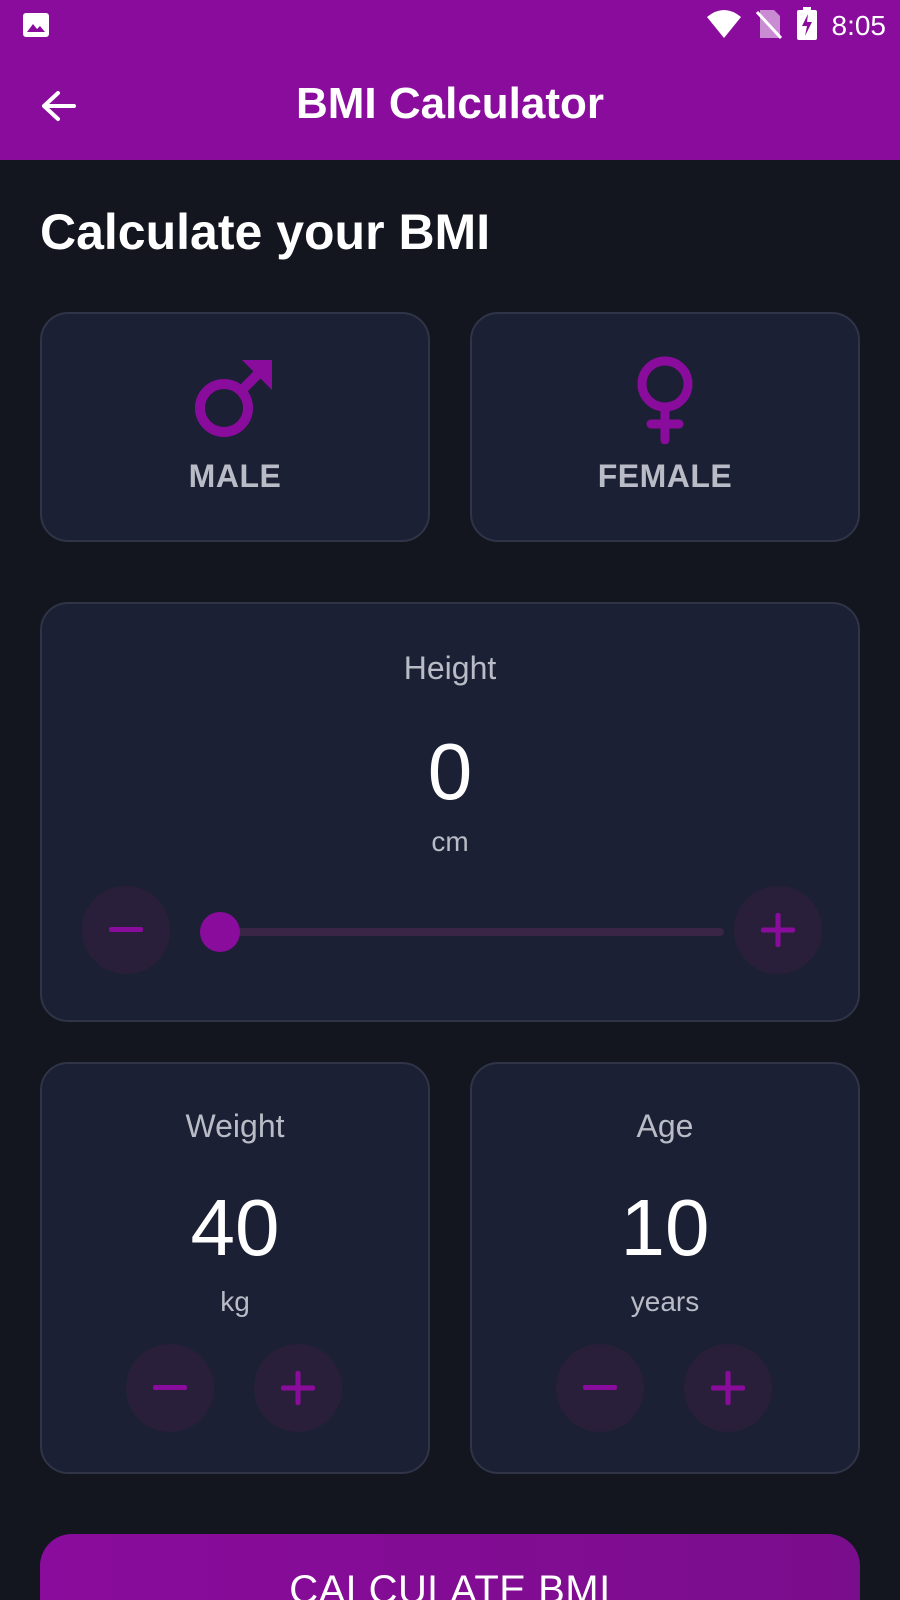  What do you see at coordinates (450, 1567) in the screenshot?
I see `calculate-bmi-button: CALCULATE BMI` at bounding box center [450, 1567].